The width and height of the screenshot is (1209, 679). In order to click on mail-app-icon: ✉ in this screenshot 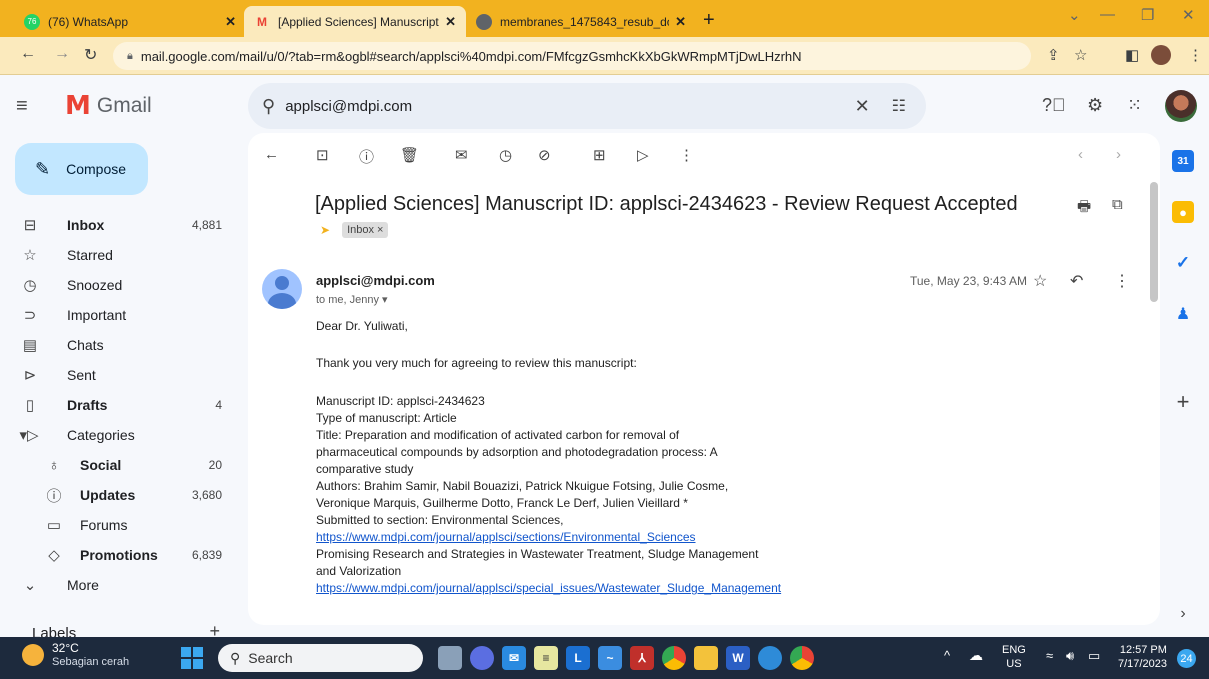, I will do `click(514, 658)`.